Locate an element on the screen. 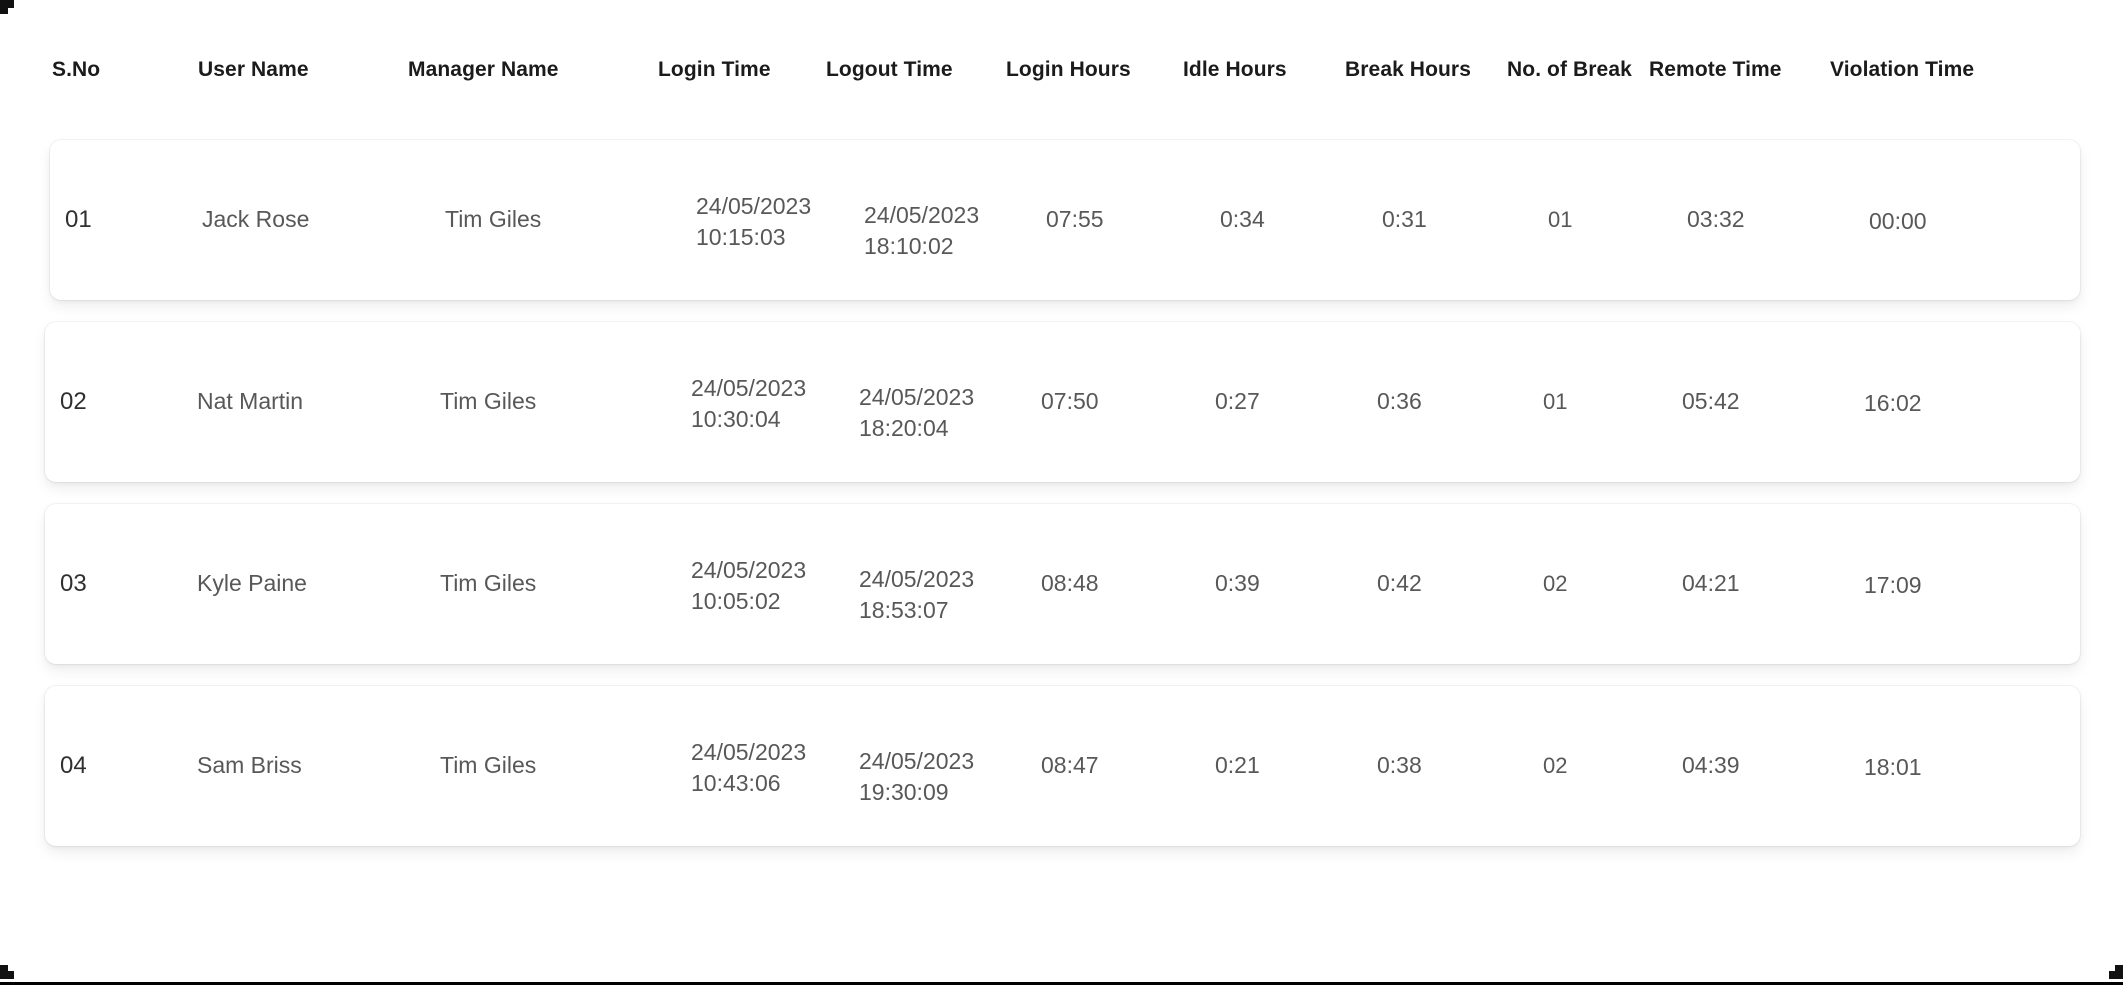 This screenshot has width=2123, height=985. column-header-login-time: Login Time is located at coordinates (714, 70).